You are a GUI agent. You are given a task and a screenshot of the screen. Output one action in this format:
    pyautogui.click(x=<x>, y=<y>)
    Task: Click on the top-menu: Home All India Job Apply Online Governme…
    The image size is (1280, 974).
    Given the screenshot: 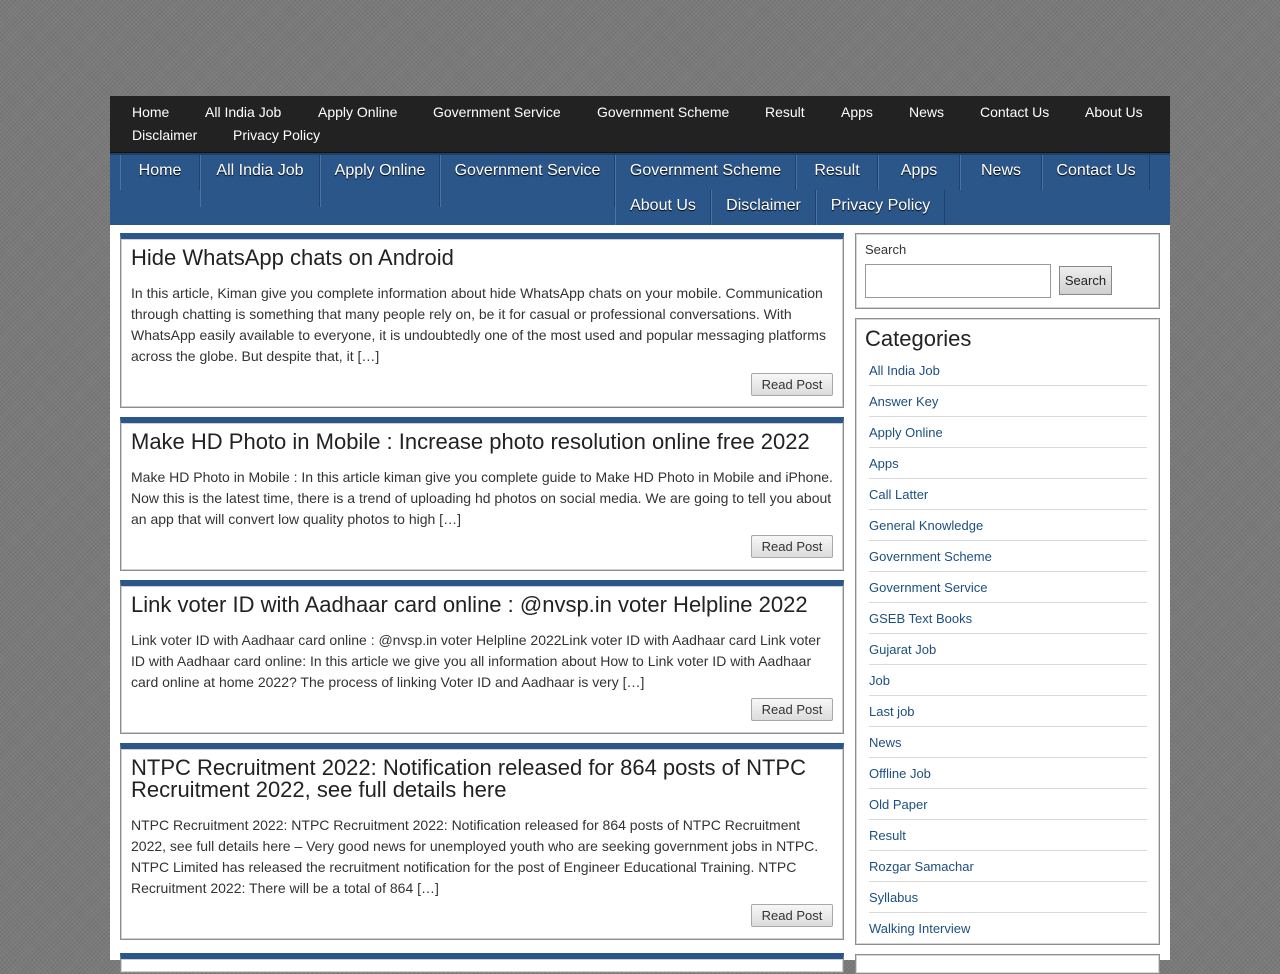 What is the action you would take?
    pyautogui.click(x=640, y=124)
    